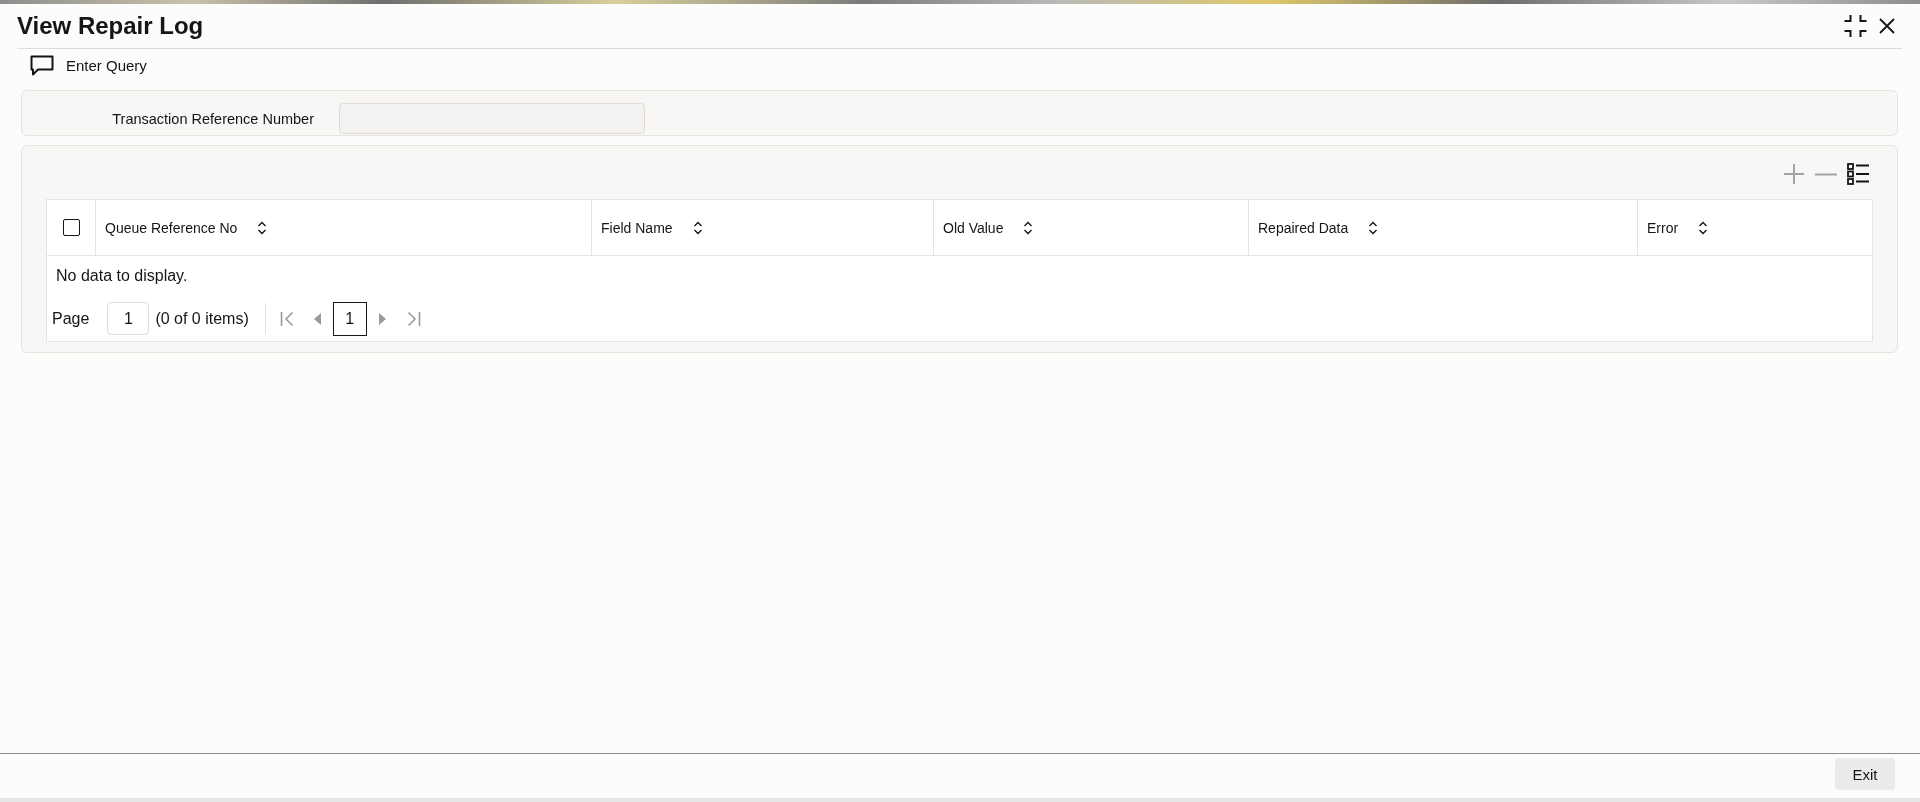 Image resolution: width=1920 pixels, height=802 pixels. What do you see at coordinates (1442, 227) in the screenshot?
I see `column-header: Repaired Data` at bounding box center [1442, 227].